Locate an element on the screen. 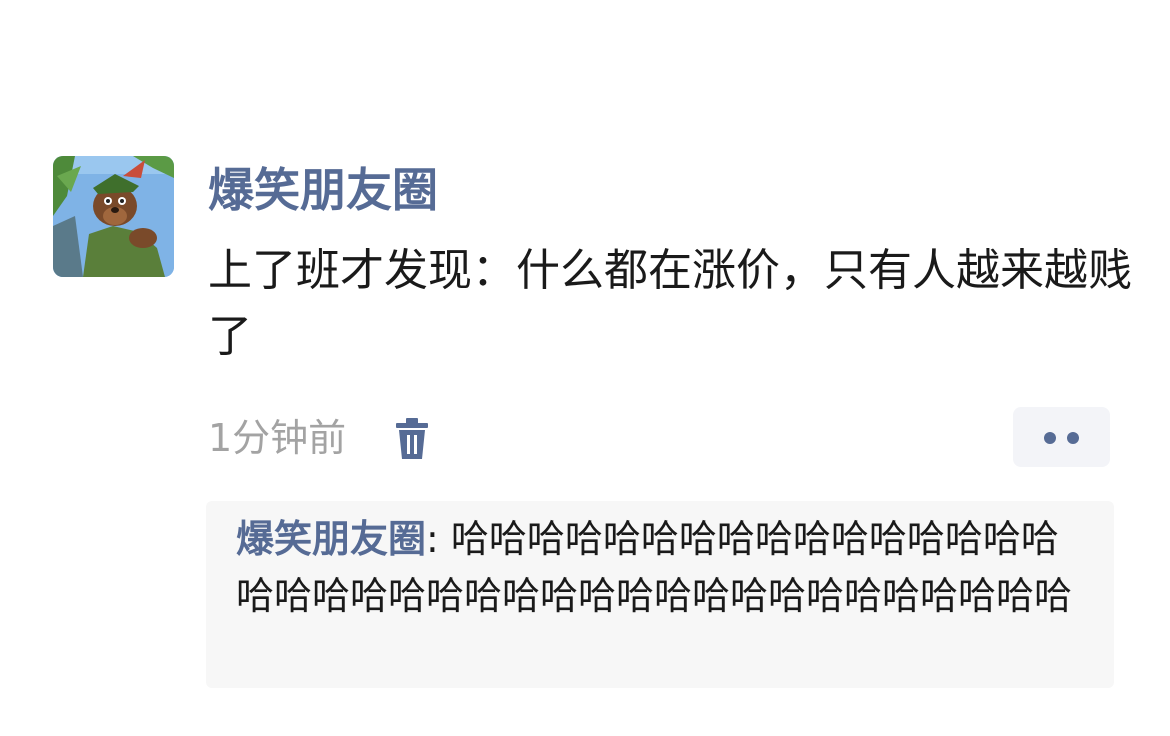  avatar-cartoon-image is located at coordinates (113, 216).